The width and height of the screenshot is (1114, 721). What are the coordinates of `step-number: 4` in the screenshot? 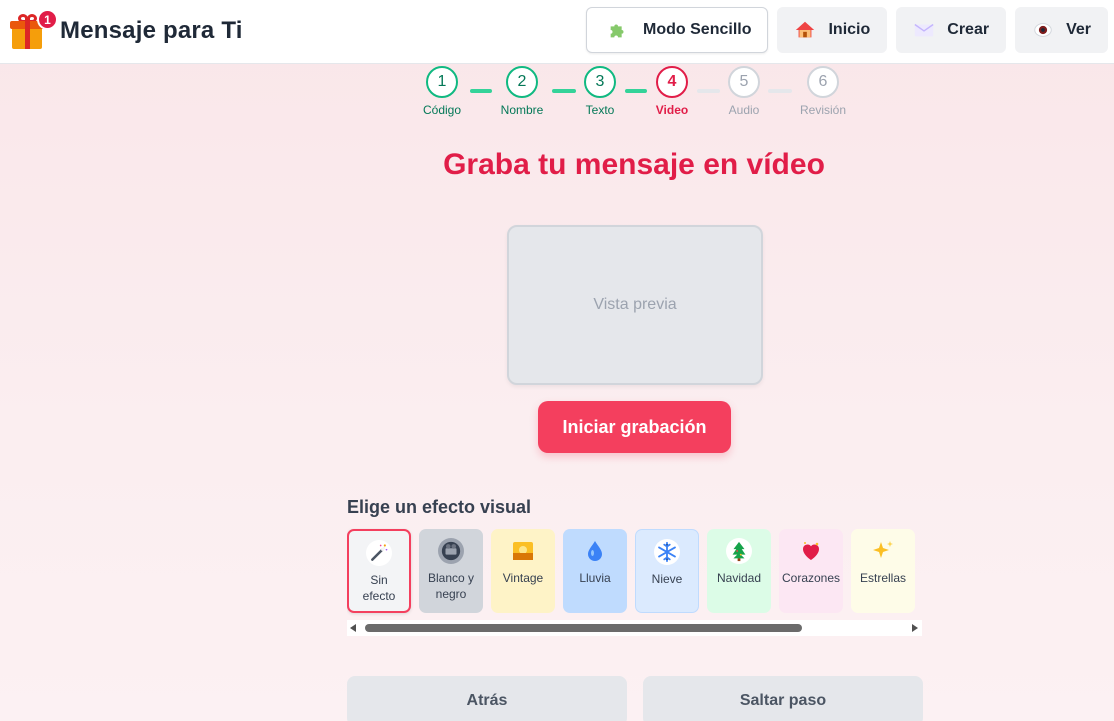 It's located at (672, 82).